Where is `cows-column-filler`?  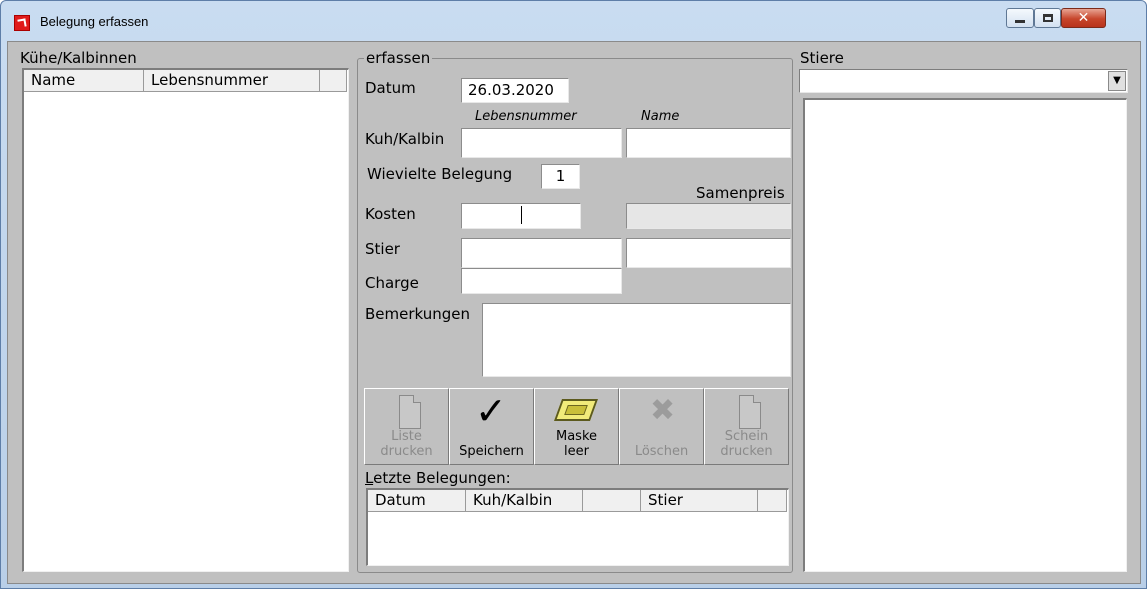 cows-column-filler is located at coordinates (333, 81).